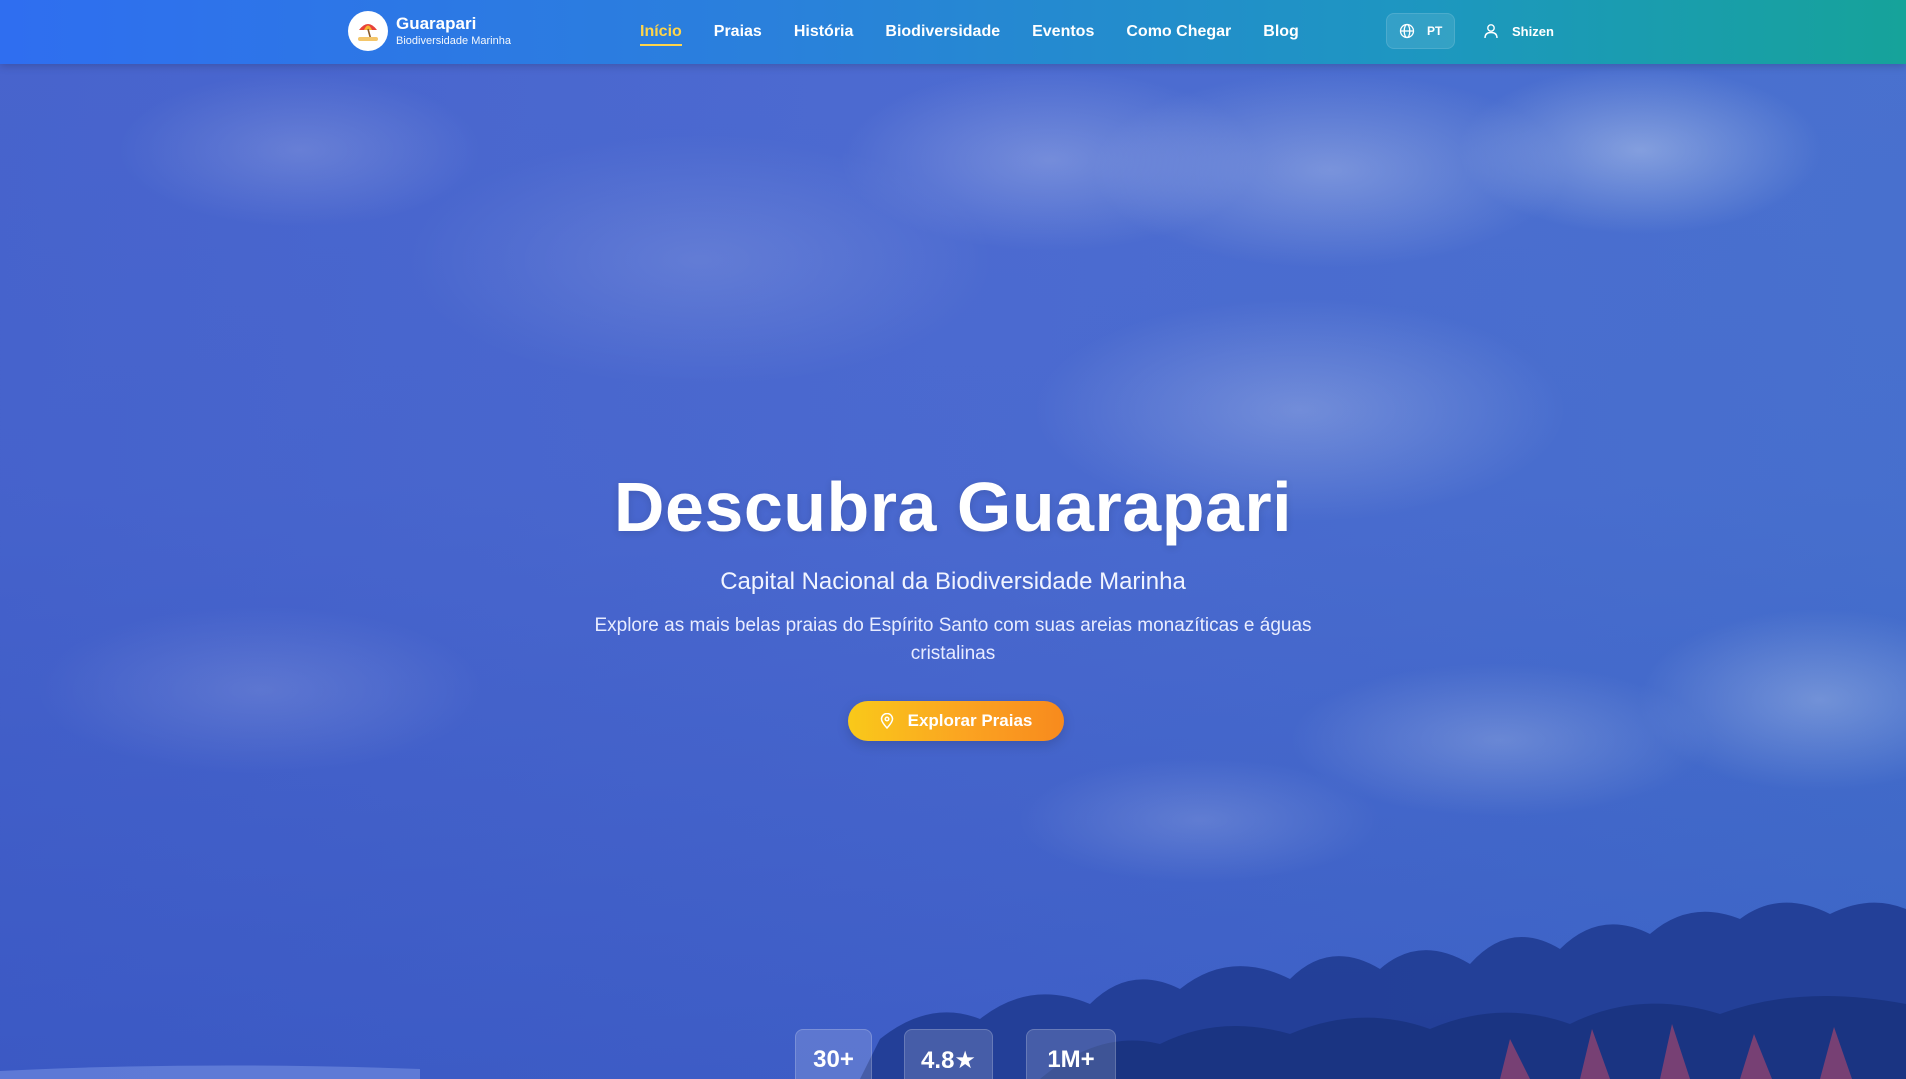  I want to click on language-label: PT, so click(1435, 31).